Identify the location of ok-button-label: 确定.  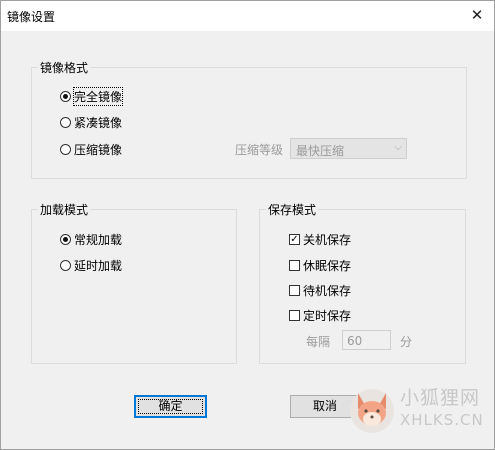
(170, 406).